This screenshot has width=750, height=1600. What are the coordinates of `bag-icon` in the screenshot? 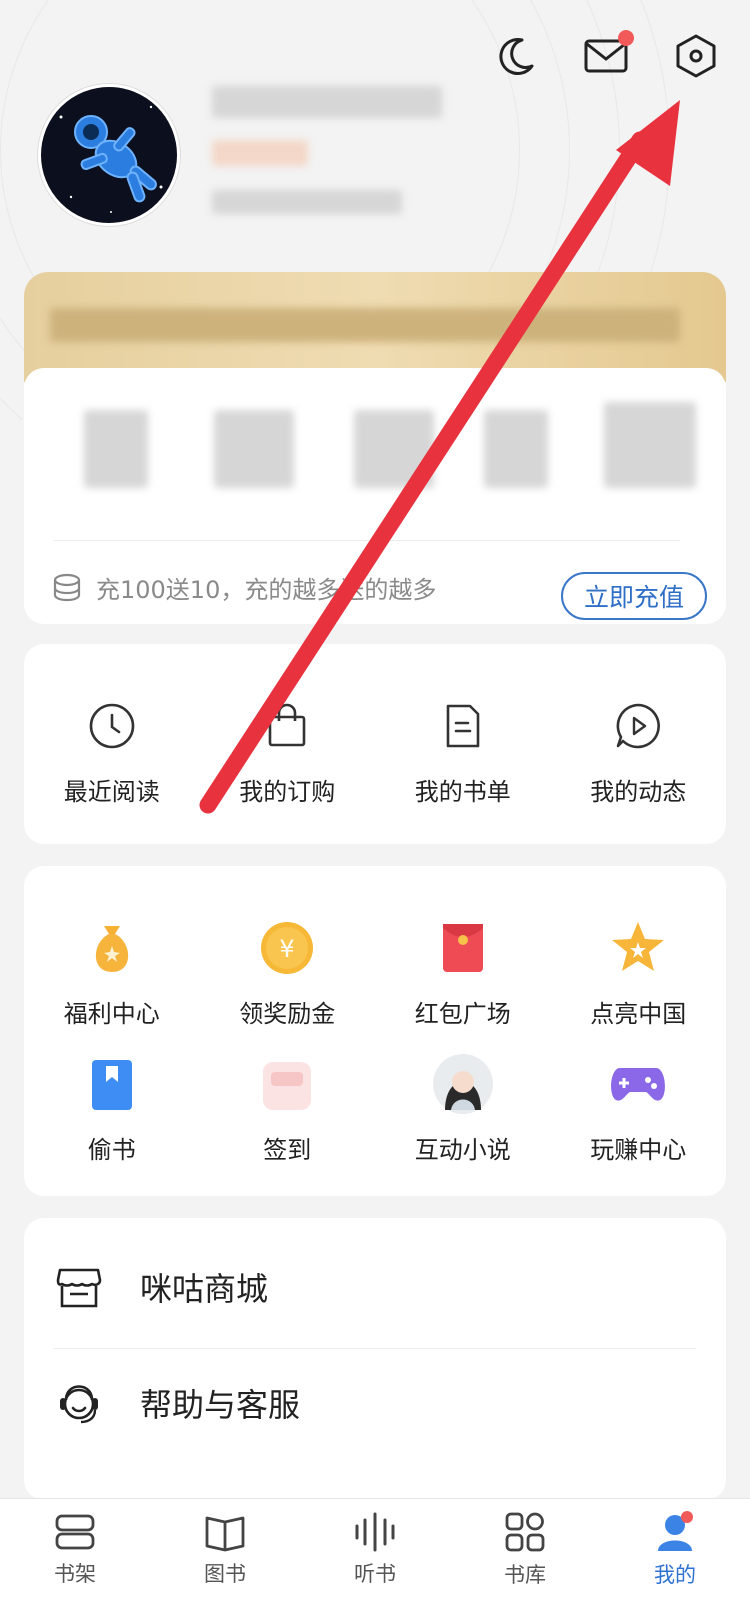 It's located at (287, 726).